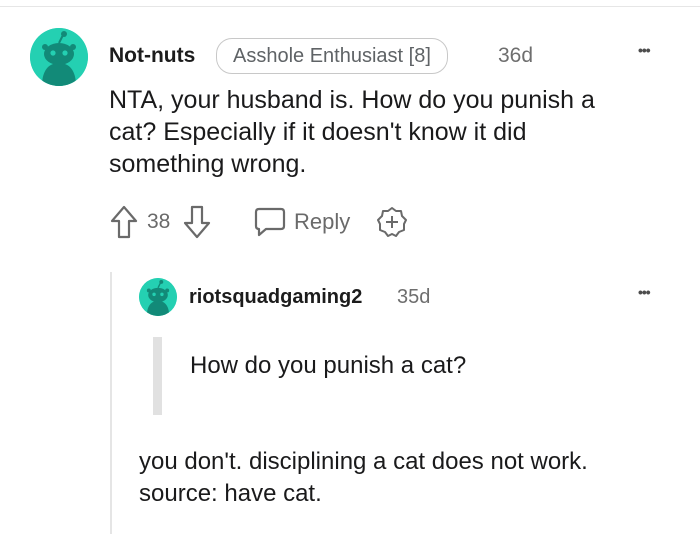 Image resolution: width=700 pixels, height=534 pixels. Describe the element at coordinates (157, 376) in the screenshot. I see `quote-bar` at that location.